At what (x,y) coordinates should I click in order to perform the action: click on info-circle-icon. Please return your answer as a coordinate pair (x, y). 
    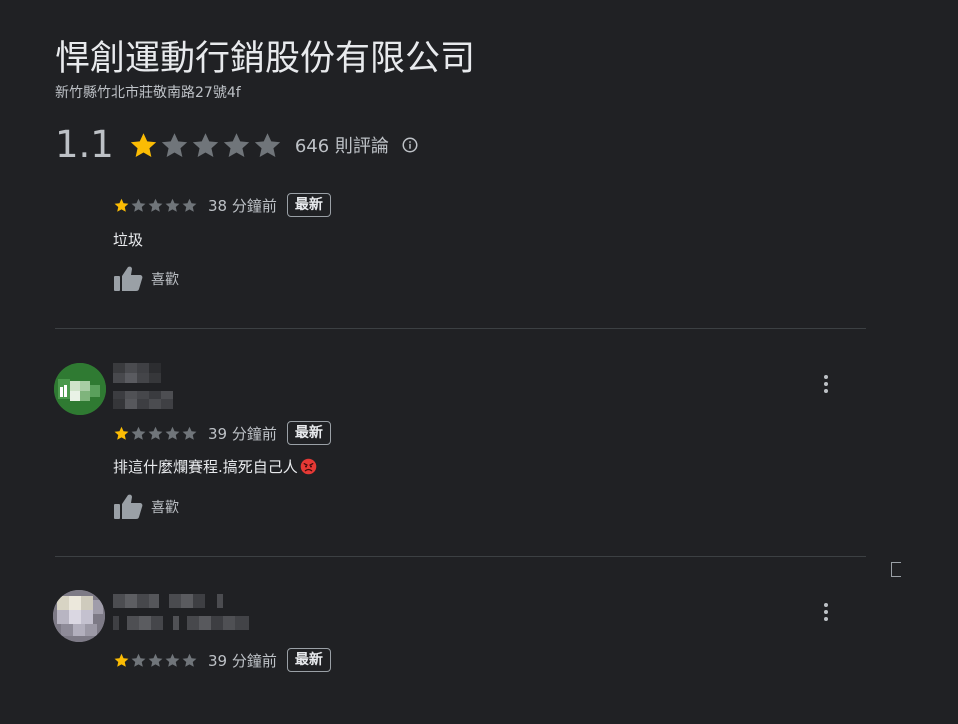
    Looking at the image, I should click on (410, 145).